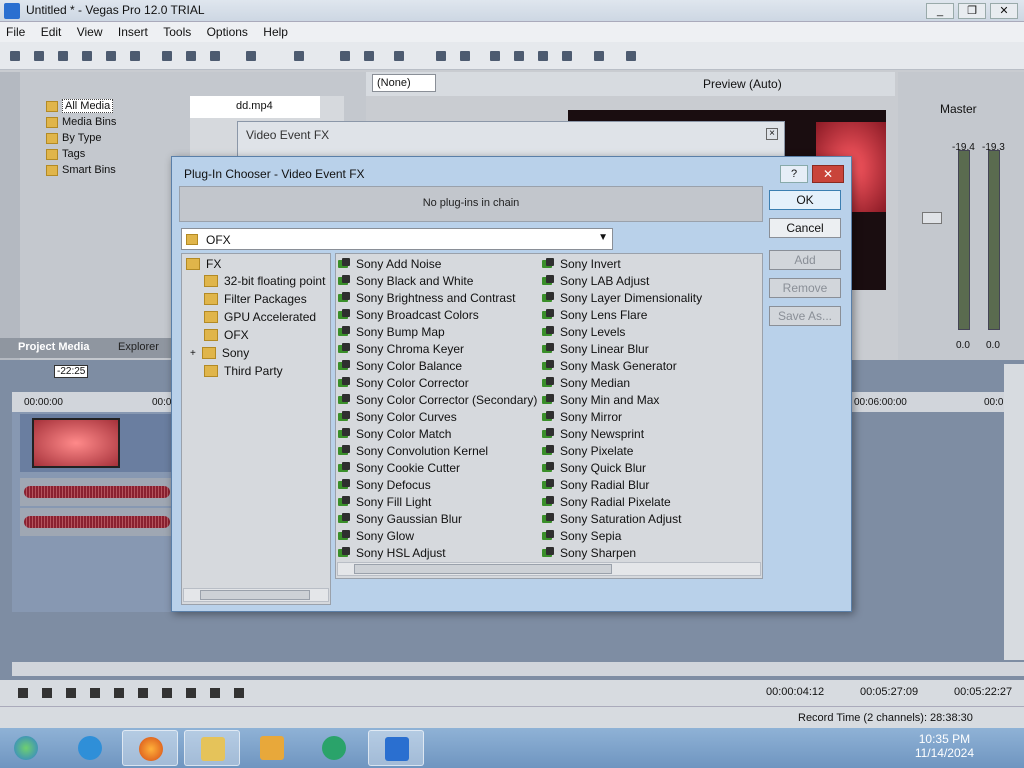 This screenshot has height=768, width=1024. Describe the element at coordinates (587, 451) in the screenshot. I see `plugin-item: Sony Pixelate` at that location.